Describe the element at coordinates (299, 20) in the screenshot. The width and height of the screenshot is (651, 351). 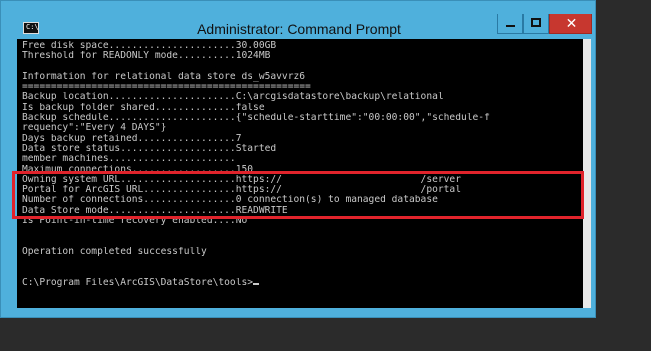
I see `title-bar: C:\ Administrator: Command Prompt ✕` at that location.